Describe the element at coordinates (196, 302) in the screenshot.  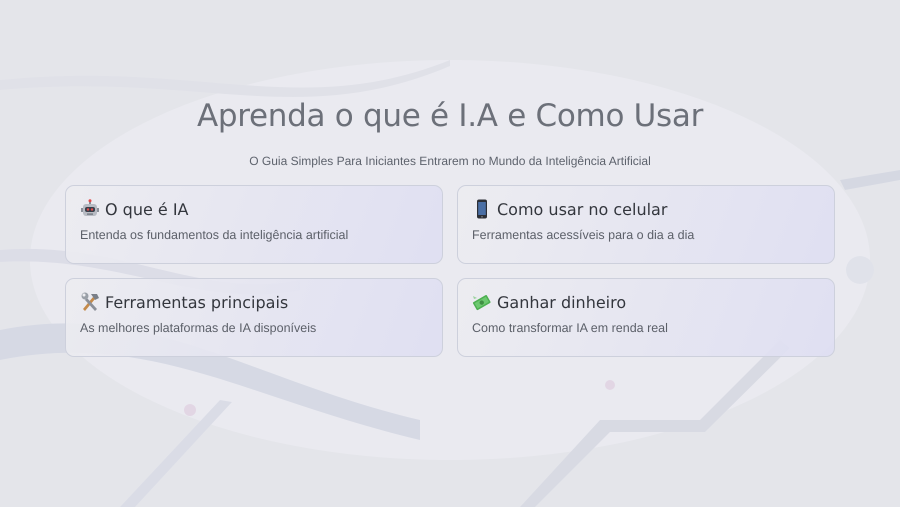
I see `card-title: Ferramentas principais` at that location.